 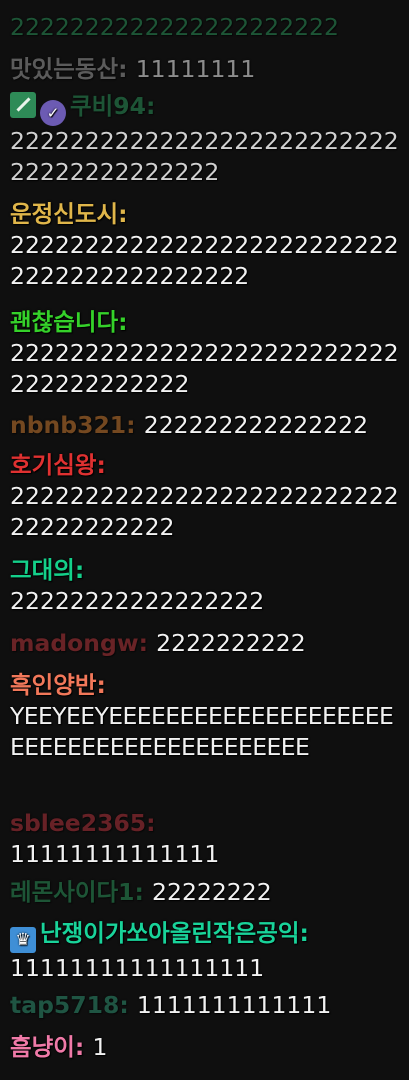 I want to click on message-text: 22222222222222222222222222222222222222, so click(x=204, y=368).